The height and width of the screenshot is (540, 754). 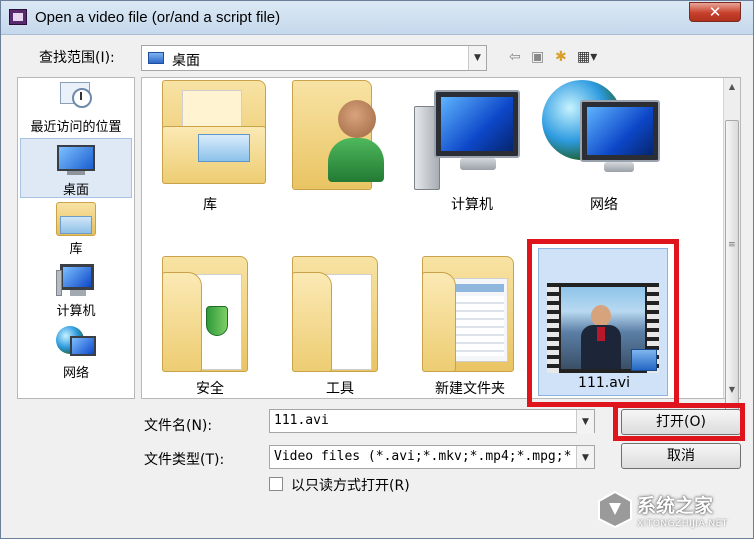 What do you see at coordinates (470, 389) in the screenshot?
I see `file-label: 新建文件夹` at bounding box center [470, 389].